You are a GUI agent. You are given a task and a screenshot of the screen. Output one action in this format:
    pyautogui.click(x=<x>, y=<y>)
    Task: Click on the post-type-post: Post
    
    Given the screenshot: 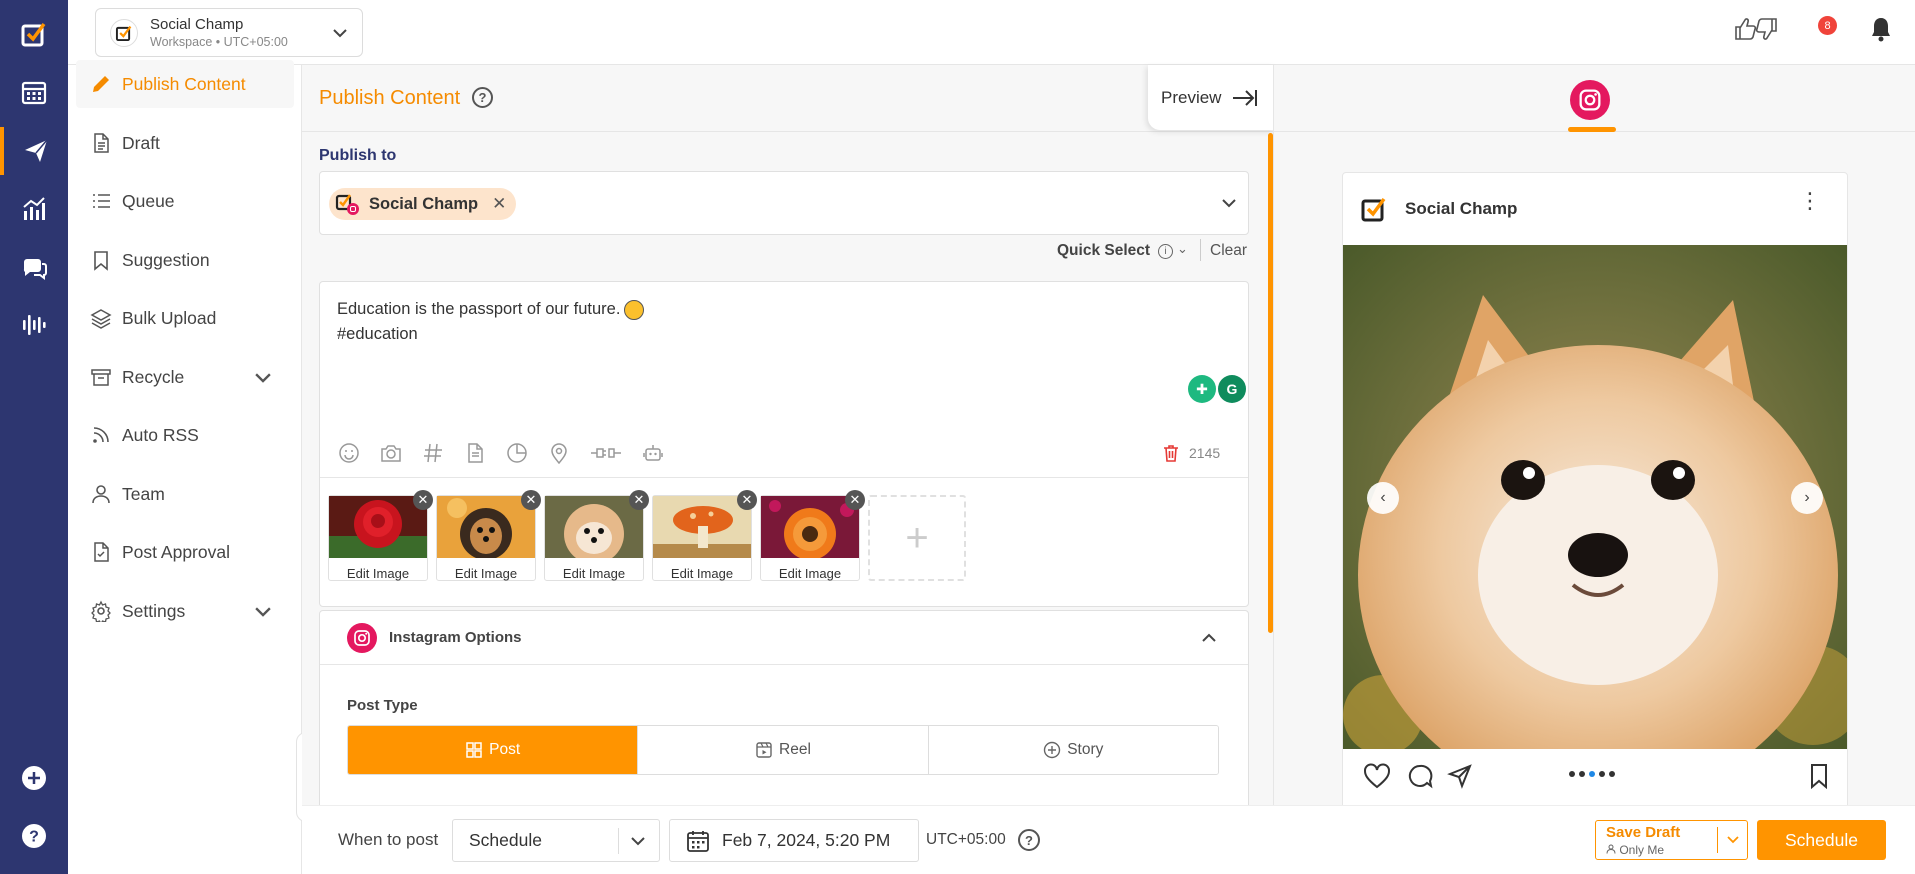 What is the action you would take?
    pyautogui.click(x=493, y=750)
    